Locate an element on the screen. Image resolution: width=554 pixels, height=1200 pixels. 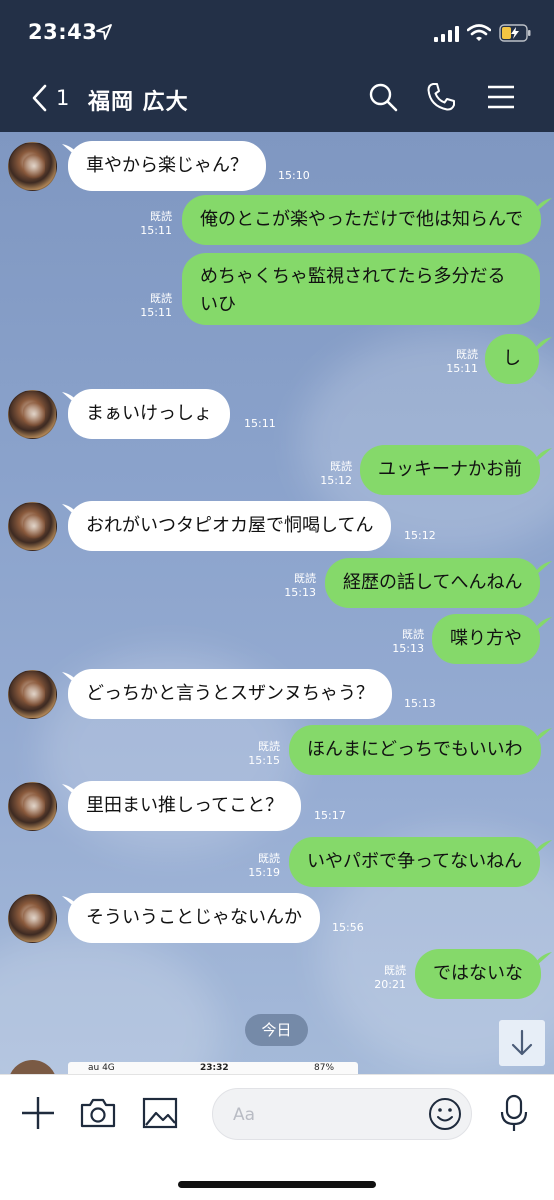
menu-icon is located at coordinates (501, 97).